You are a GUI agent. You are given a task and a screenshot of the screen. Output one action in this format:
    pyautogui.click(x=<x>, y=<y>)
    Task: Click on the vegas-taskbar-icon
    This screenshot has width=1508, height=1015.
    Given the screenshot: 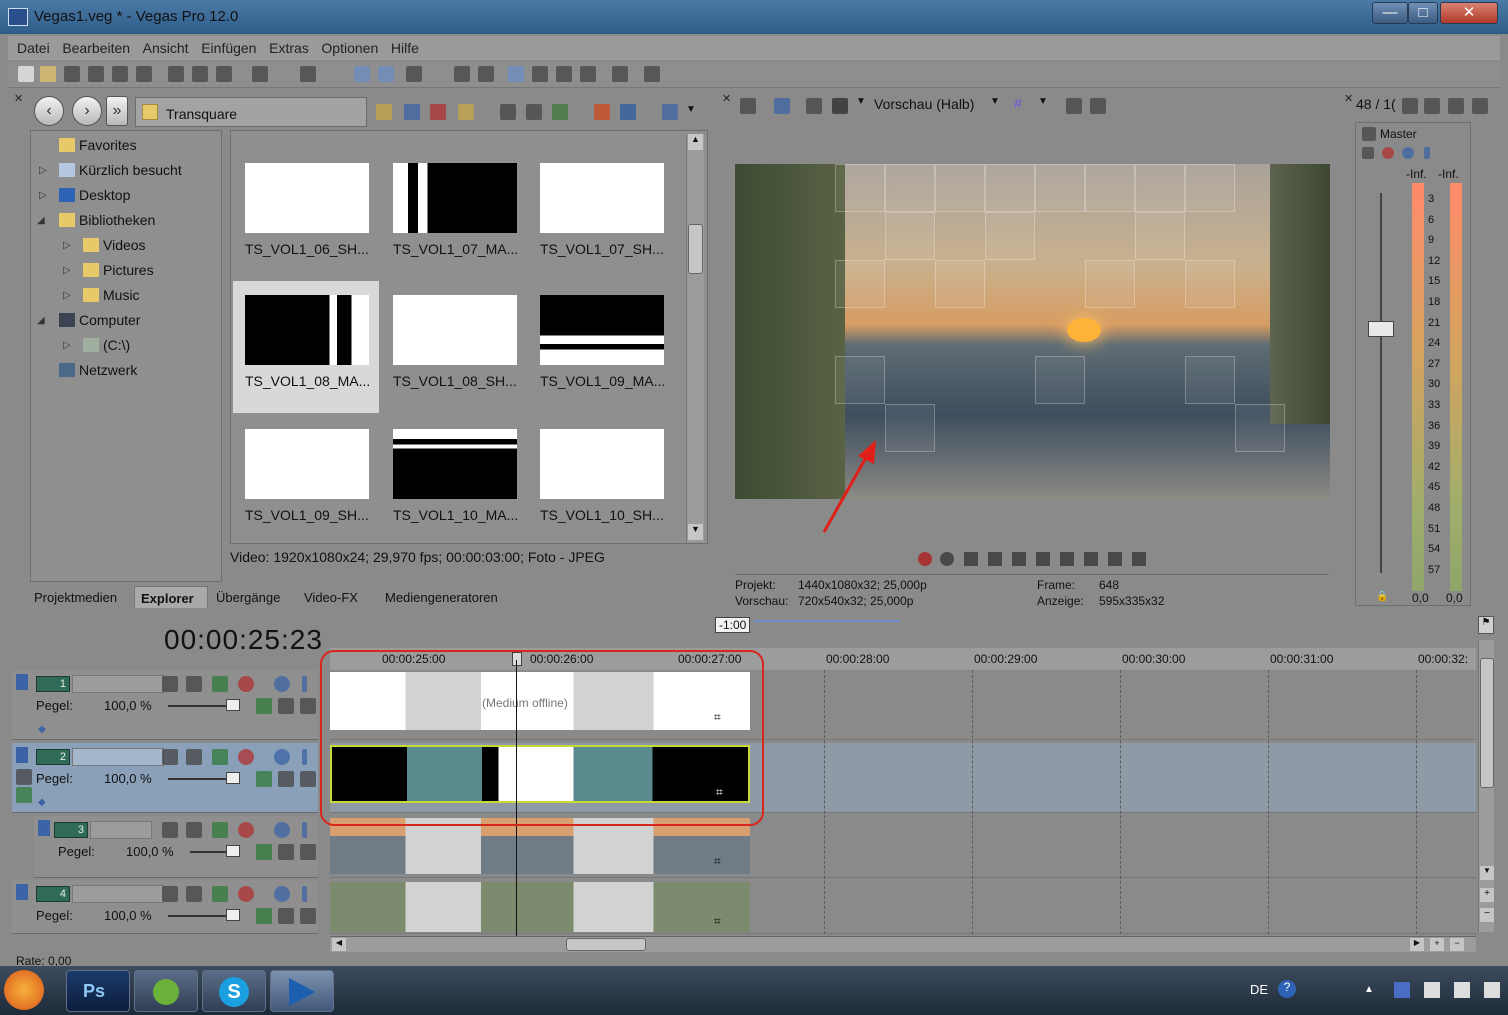 What is the action you would take?
    pyautogui.click(x=302, y=991)
    